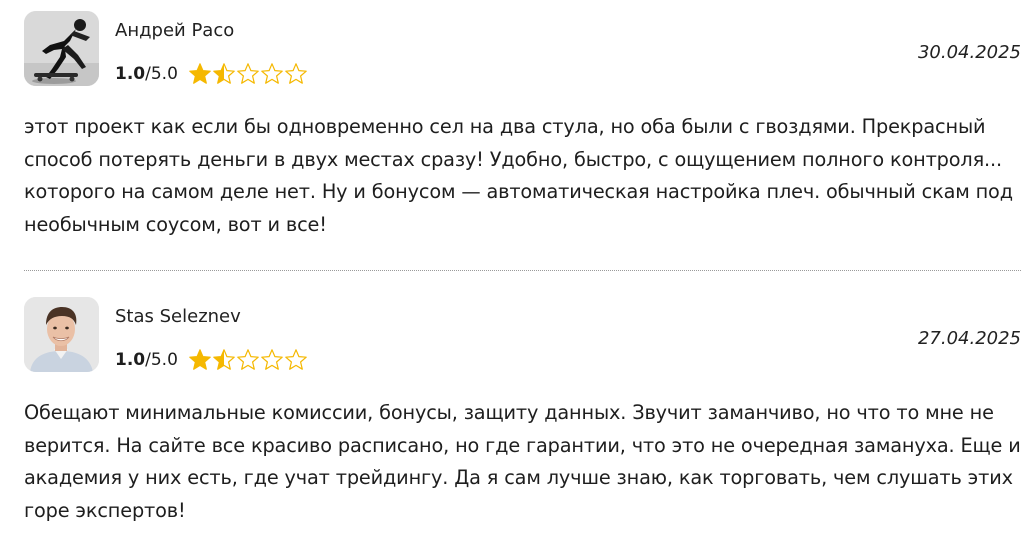 The height and width of the screenshot is (552, 1025). I want to click on skateboarder-photo-icon, so click(61, 48).